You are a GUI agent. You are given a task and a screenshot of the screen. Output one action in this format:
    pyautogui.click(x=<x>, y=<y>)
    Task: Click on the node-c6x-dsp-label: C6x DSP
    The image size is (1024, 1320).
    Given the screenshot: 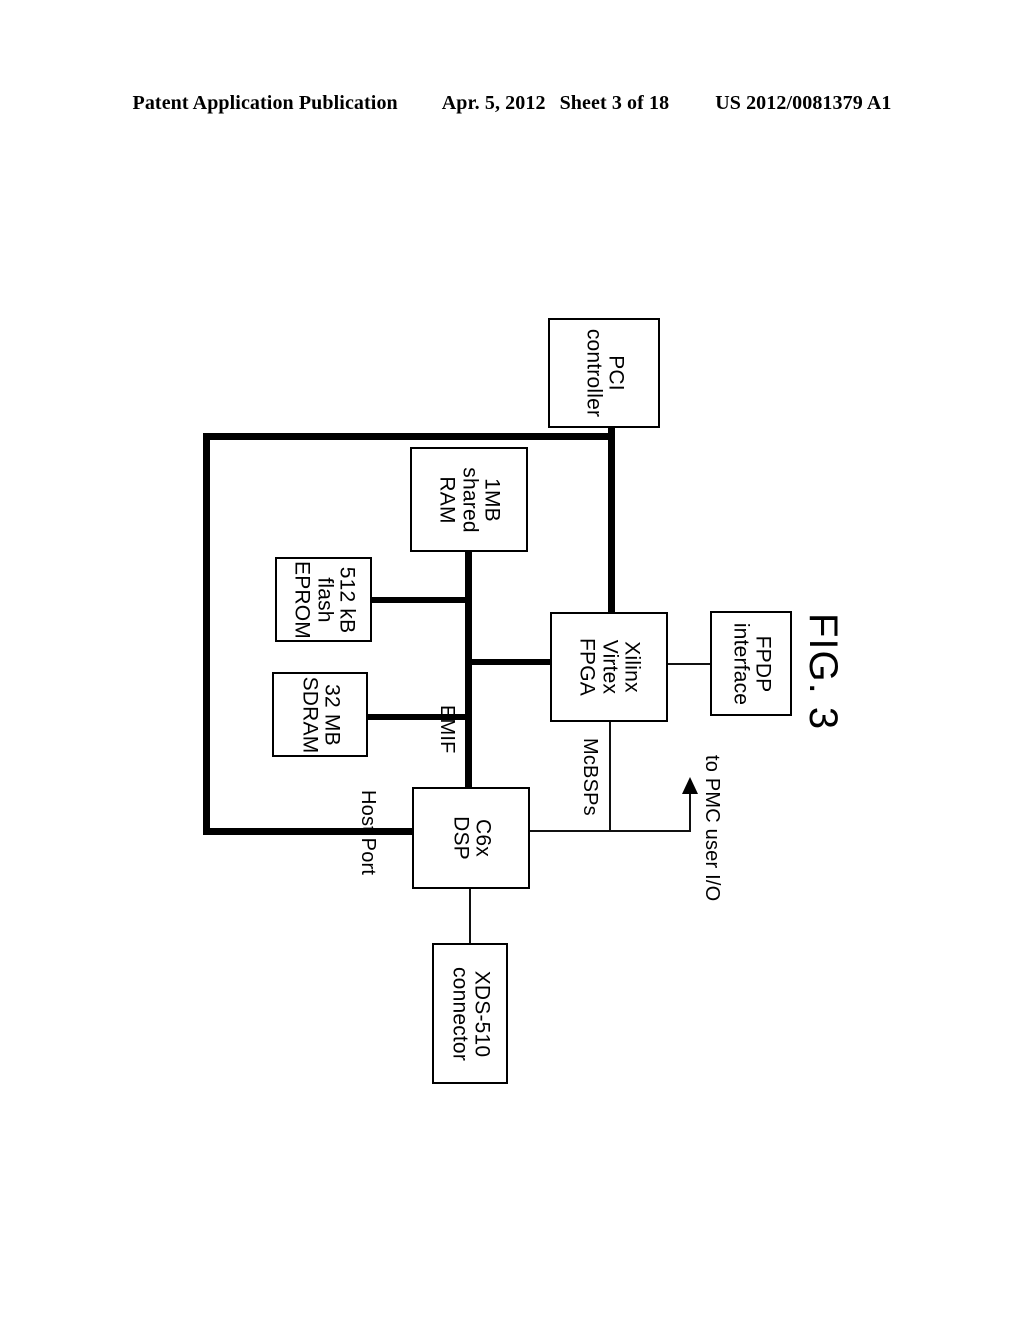 What is the action you would take?
    pyautogui.click(x=472, y=838)
    